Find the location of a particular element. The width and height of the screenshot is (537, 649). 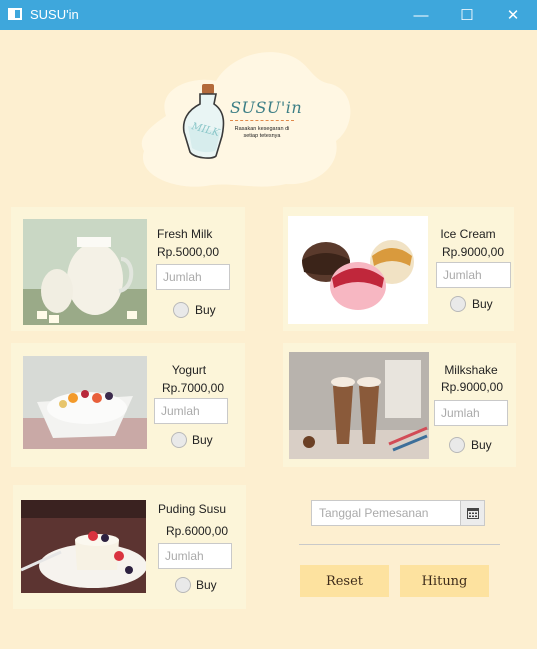

puding-susu-photo is located at coordinates (83, 546).